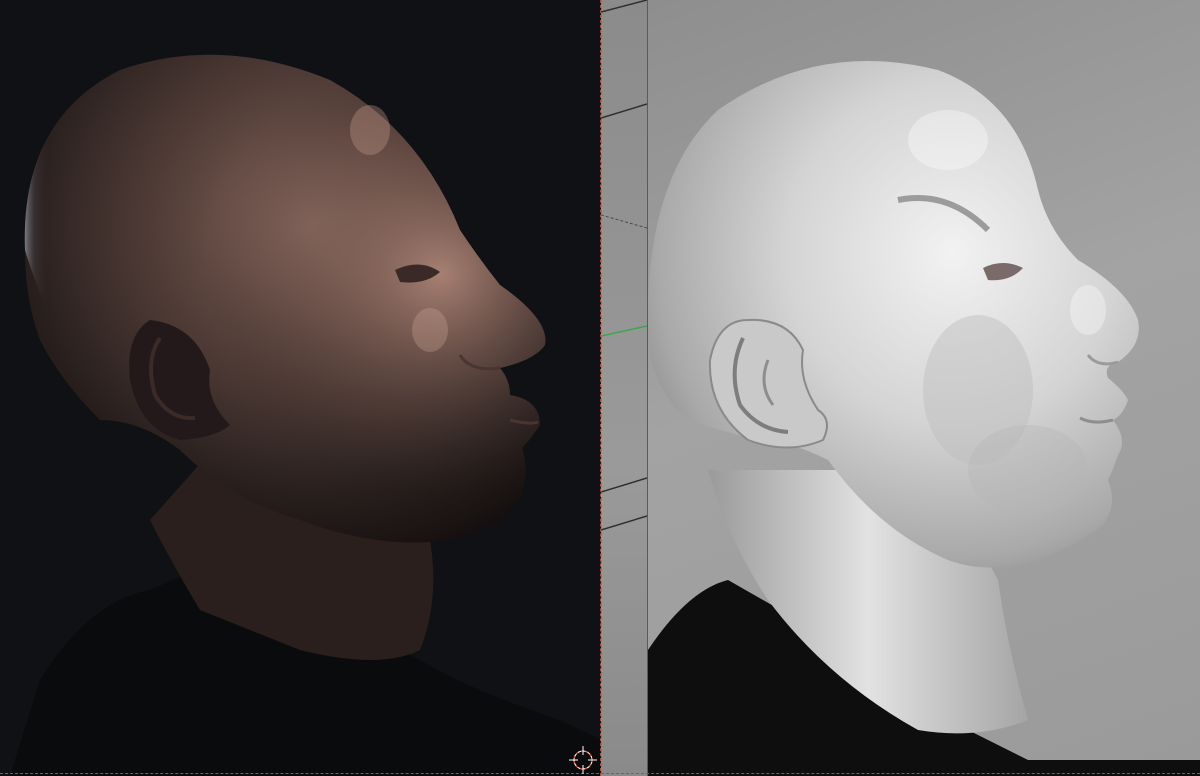 This screenshot has width=1200, height=776. I want to click on render-border-guide, so click(600, 773).